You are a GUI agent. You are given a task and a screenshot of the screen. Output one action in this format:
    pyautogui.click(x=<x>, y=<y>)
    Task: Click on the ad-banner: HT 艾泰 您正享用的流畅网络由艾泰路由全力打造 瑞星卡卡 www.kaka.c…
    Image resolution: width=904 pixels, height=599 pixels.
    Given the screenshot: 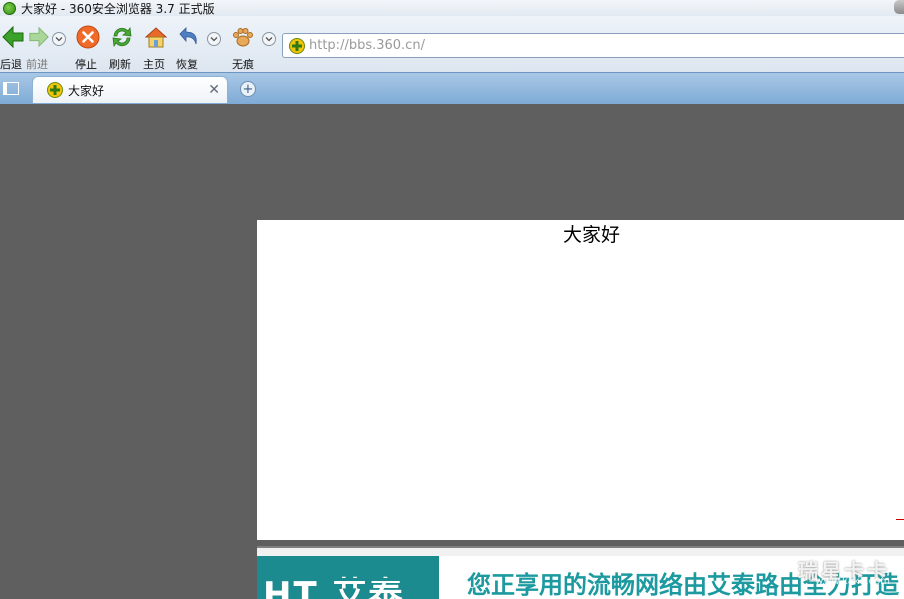 What is the action you would take?
    pyautogui.click(x=580, y=577)
    